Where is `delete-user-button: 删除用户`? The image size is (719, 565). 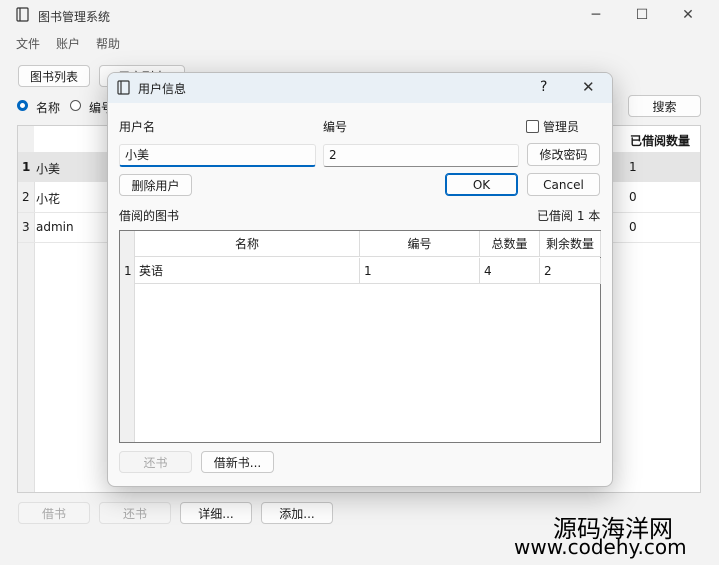
delete-user-button: 删除用户 is located at coordinates (155, 185).